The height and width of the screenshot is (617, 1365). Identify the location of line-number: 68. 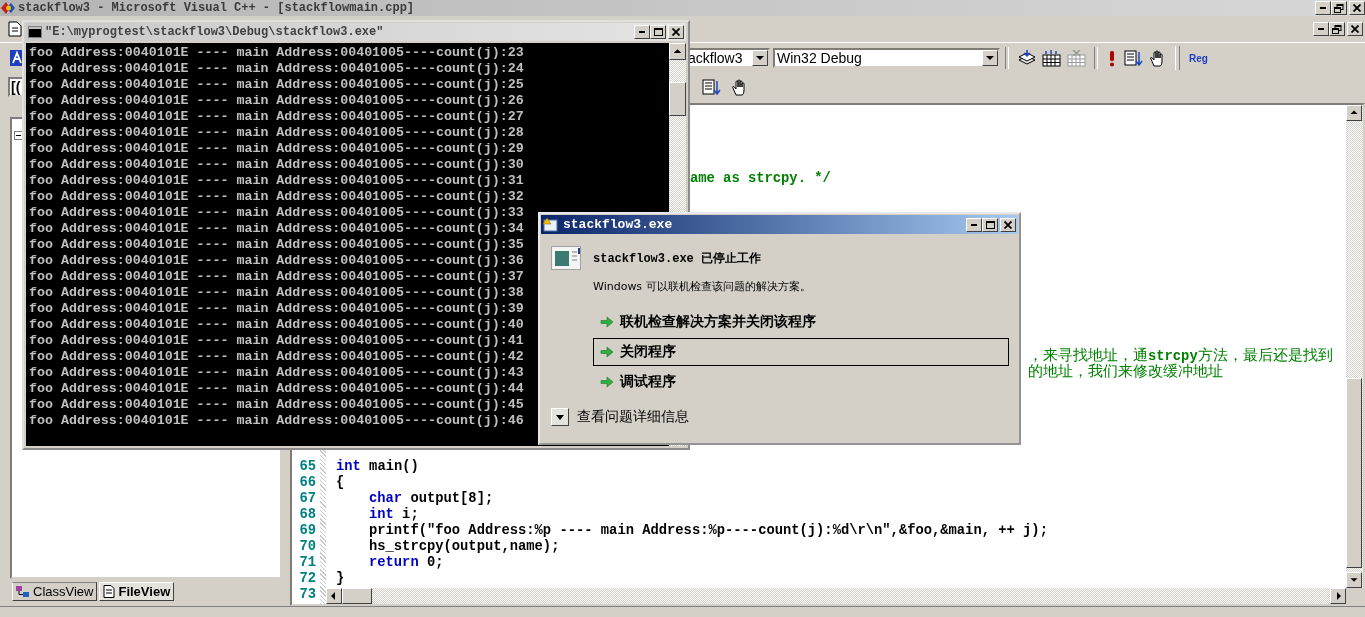
(307, 515).